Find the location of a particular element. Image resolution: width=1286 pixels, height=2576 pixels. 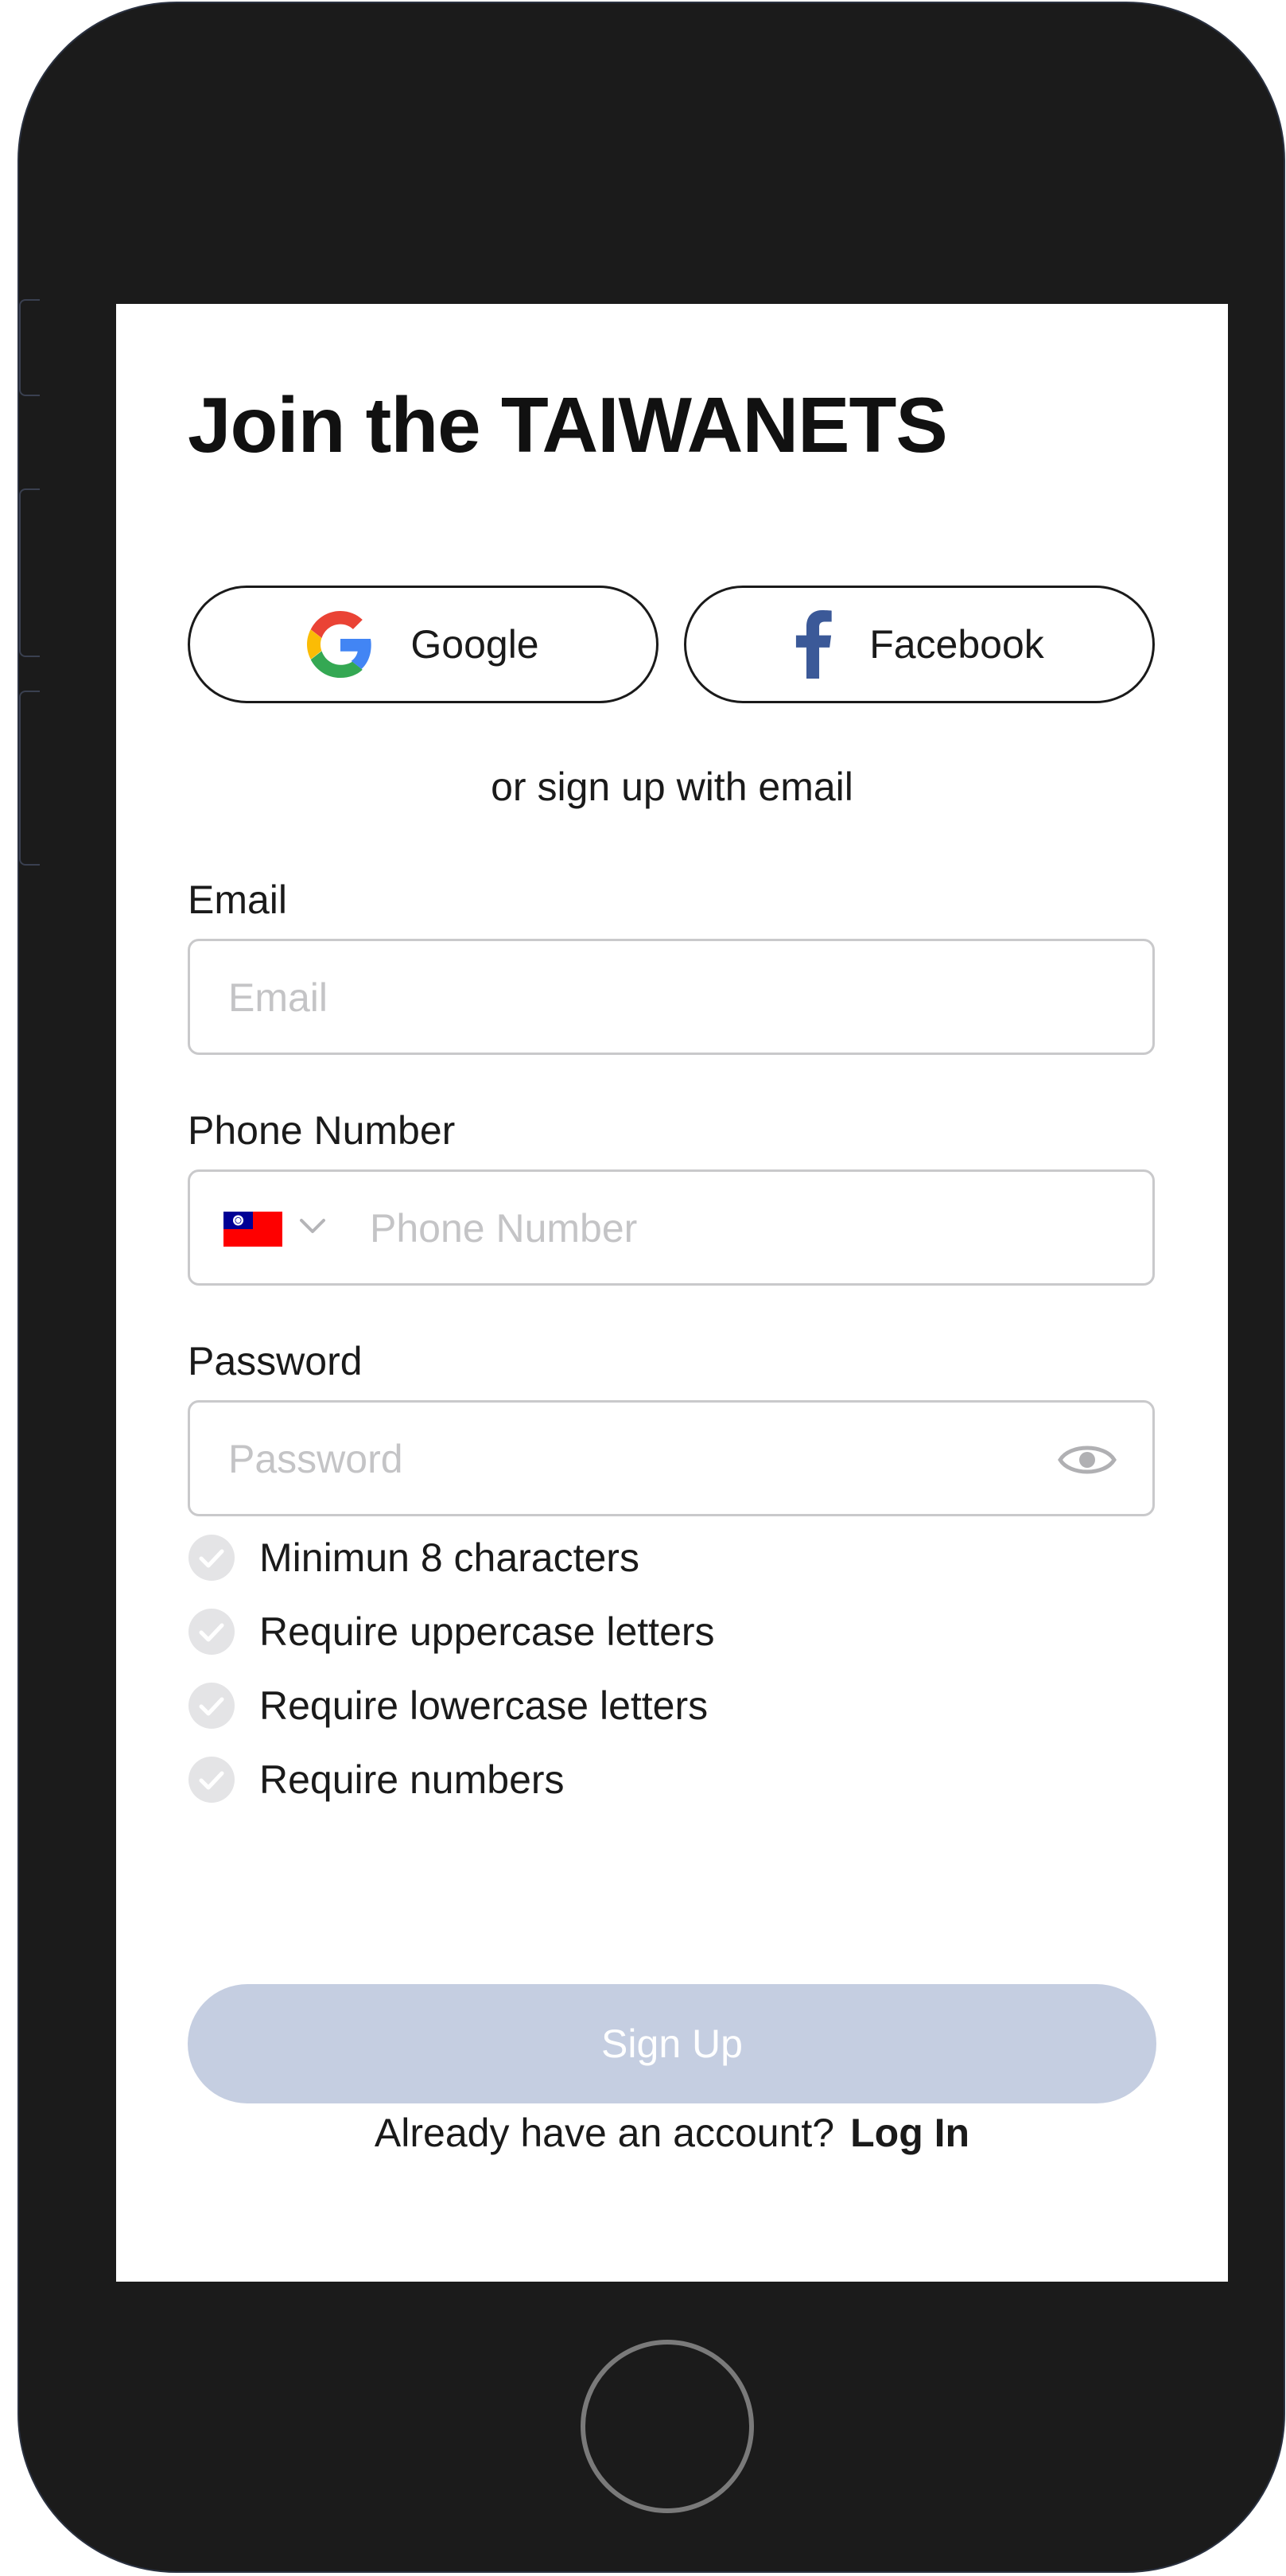

log-in-link: Log In is located at coordinates (910, 2133).